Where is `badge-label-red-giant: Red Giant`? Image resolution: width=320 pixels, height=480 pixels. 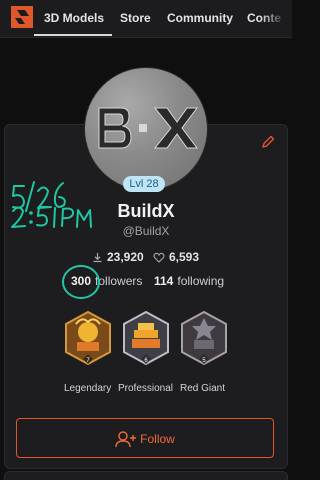
badge-label-red-giant: Red Giant is located at coordinates (203, 388).